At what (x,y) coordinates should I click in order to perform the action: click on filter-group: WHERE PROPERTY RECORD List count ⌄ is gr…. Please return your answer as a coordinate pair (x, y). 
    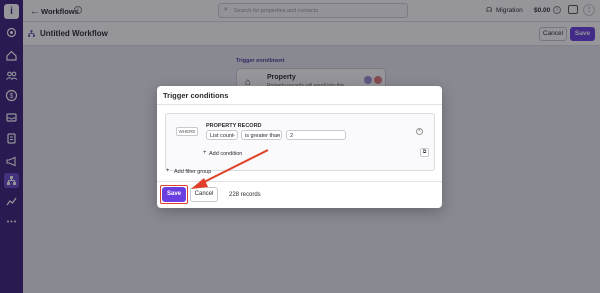
    Looking at the image, I should click on (300, 142).